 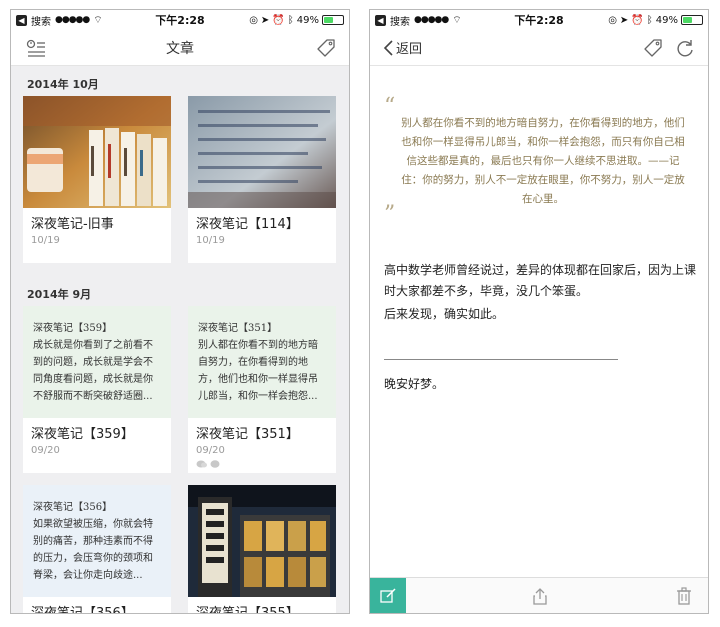 What do you see at coordinates (444, 314) in the screenshot?
I see `body-paragraph: 后来发现，确实如此。` at bounding box center [444, 314].